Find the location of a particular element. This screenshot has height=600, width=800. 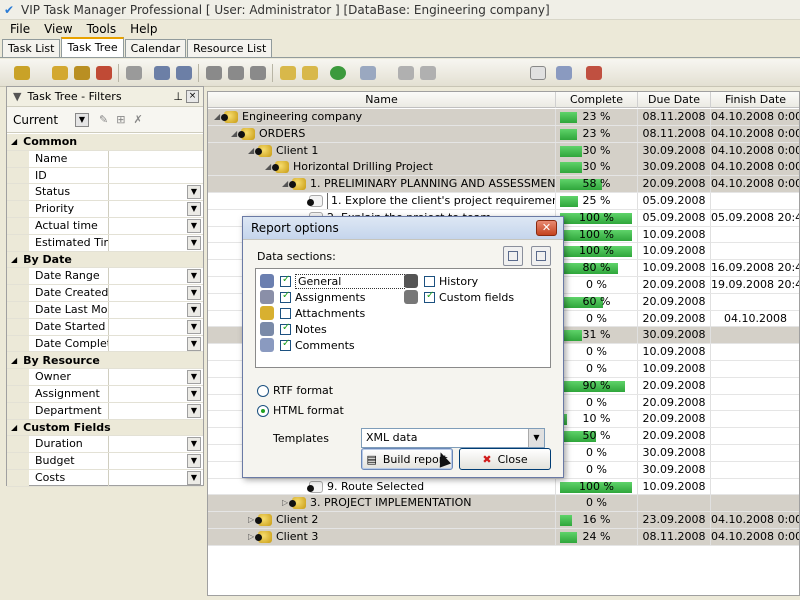

section-comments: Comments is located at coordinates (307, 345).